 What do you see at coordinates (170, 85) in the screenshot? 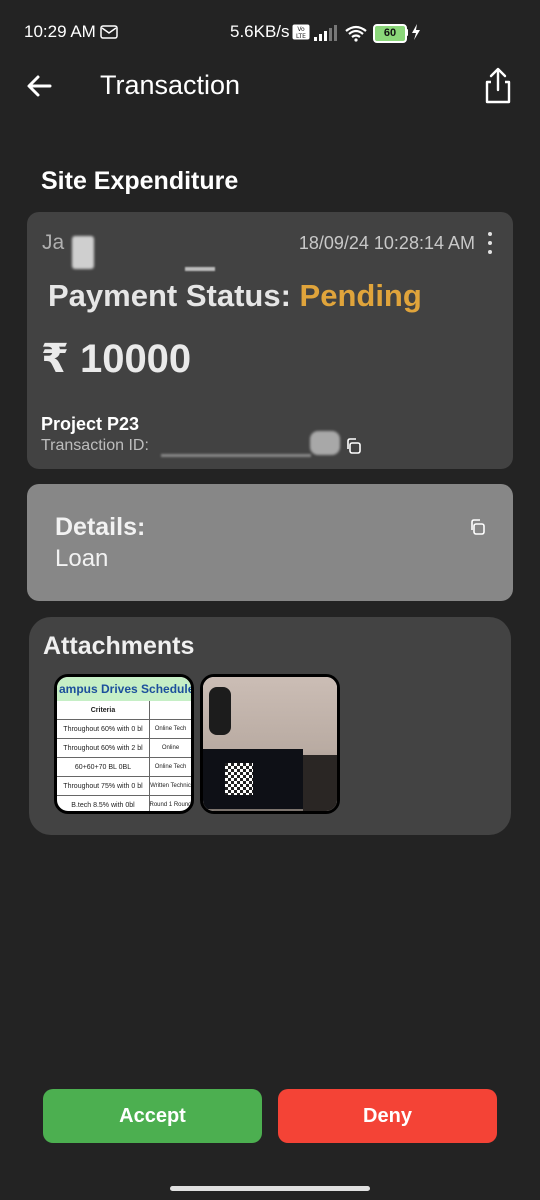
I see `page-title: Transaction` at bounding box center [170, 85].